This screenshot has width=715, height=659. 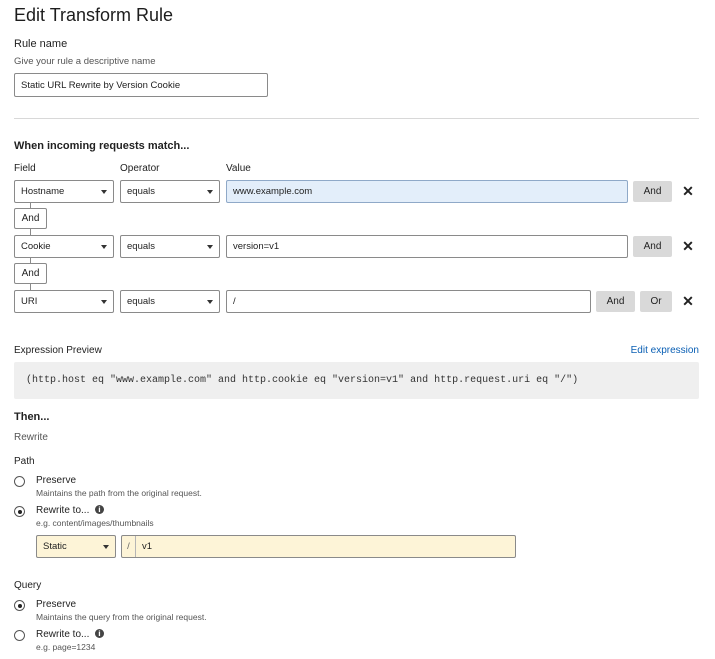 What do you see at coordinates (101, 85) in the screenshot?
I see `rule-name-value: Static URL Rewrite by Version Cookie` at bounding box center [101, 85].